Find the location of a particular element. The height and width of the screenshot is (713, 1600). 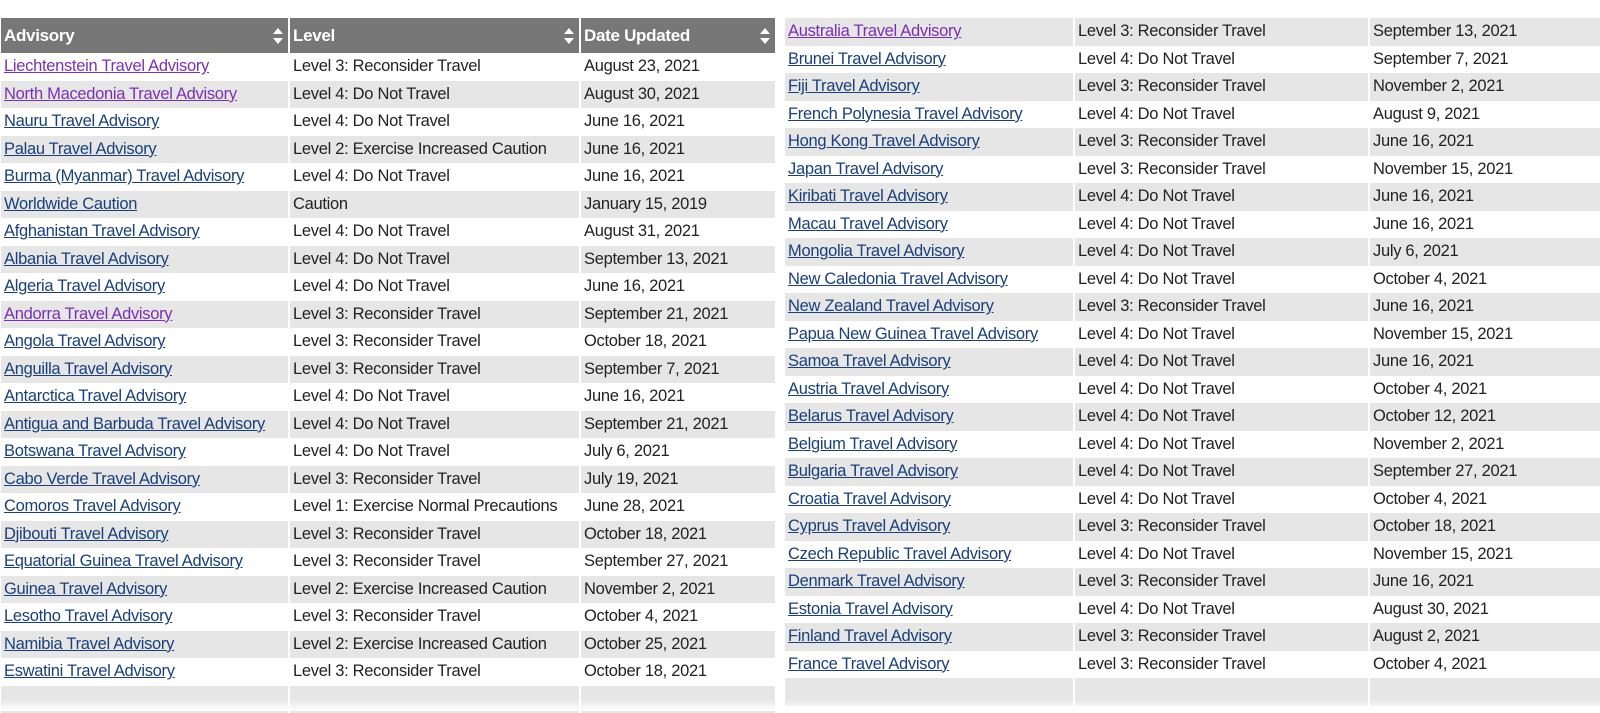

advisory-link: Samoa Travel Advisory is located at coordinates (869, 361).